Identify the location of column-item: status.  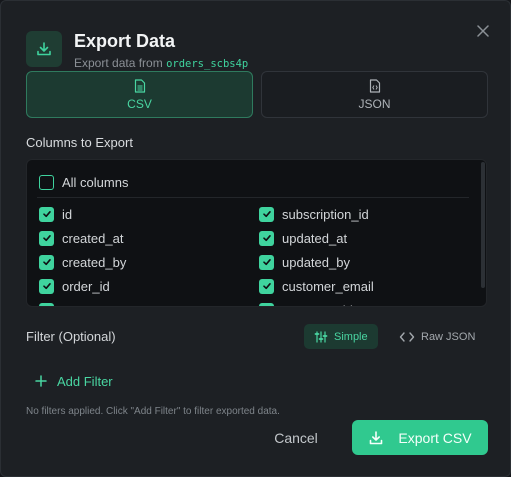
(68, 304).